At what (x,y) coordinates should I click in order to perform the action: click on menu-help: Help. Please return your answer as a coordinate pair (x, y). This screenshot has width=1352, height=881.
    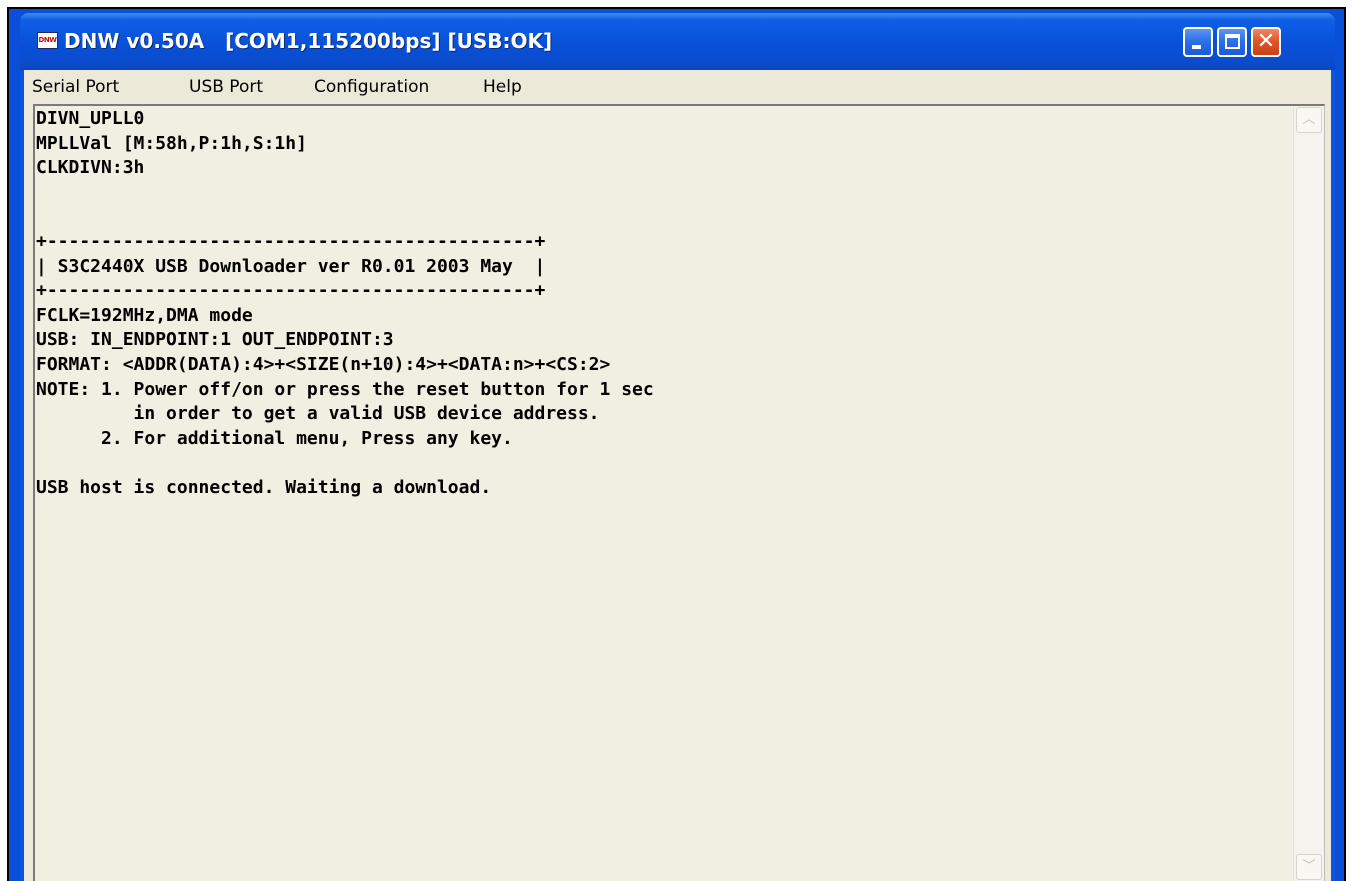
    Looking at the image, I should click on (502, 87).